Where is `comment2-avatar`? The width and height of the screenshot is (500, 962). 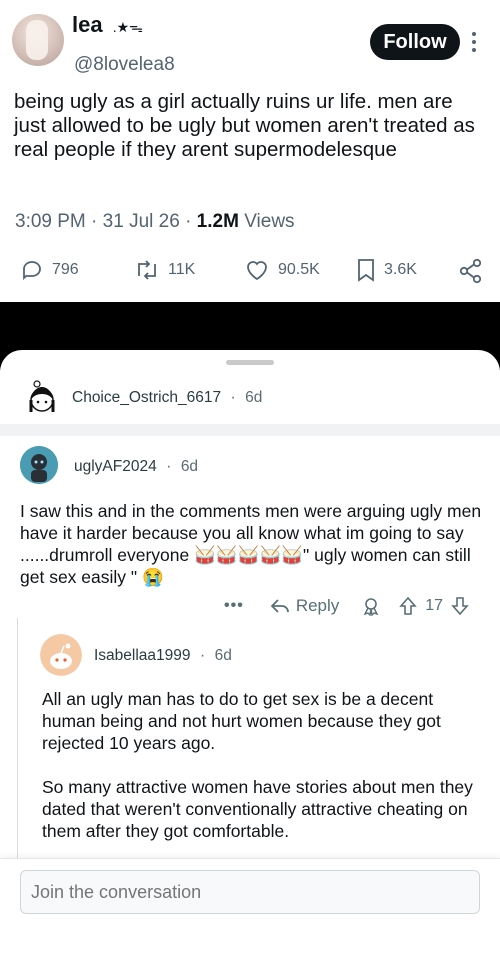
comment2-avatar is located at coordinates (61, 655).